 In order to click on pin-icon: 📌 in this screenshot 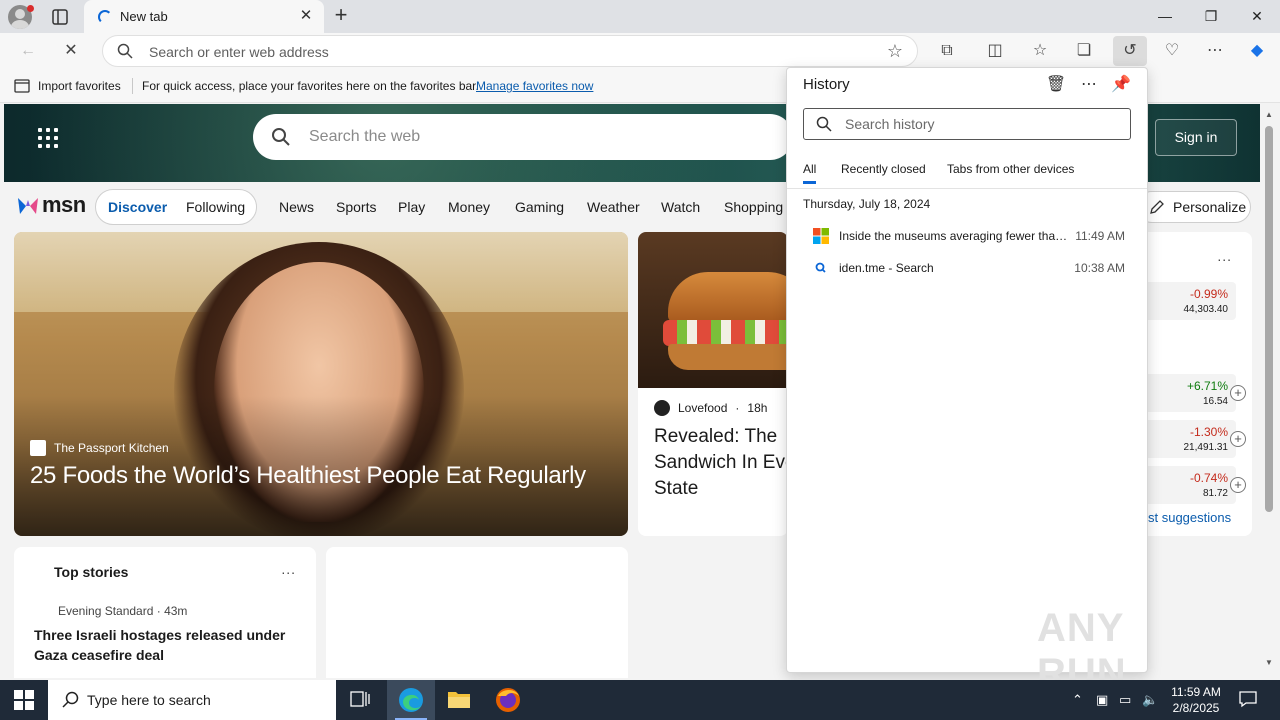, I will do `click(1121, 85)`.